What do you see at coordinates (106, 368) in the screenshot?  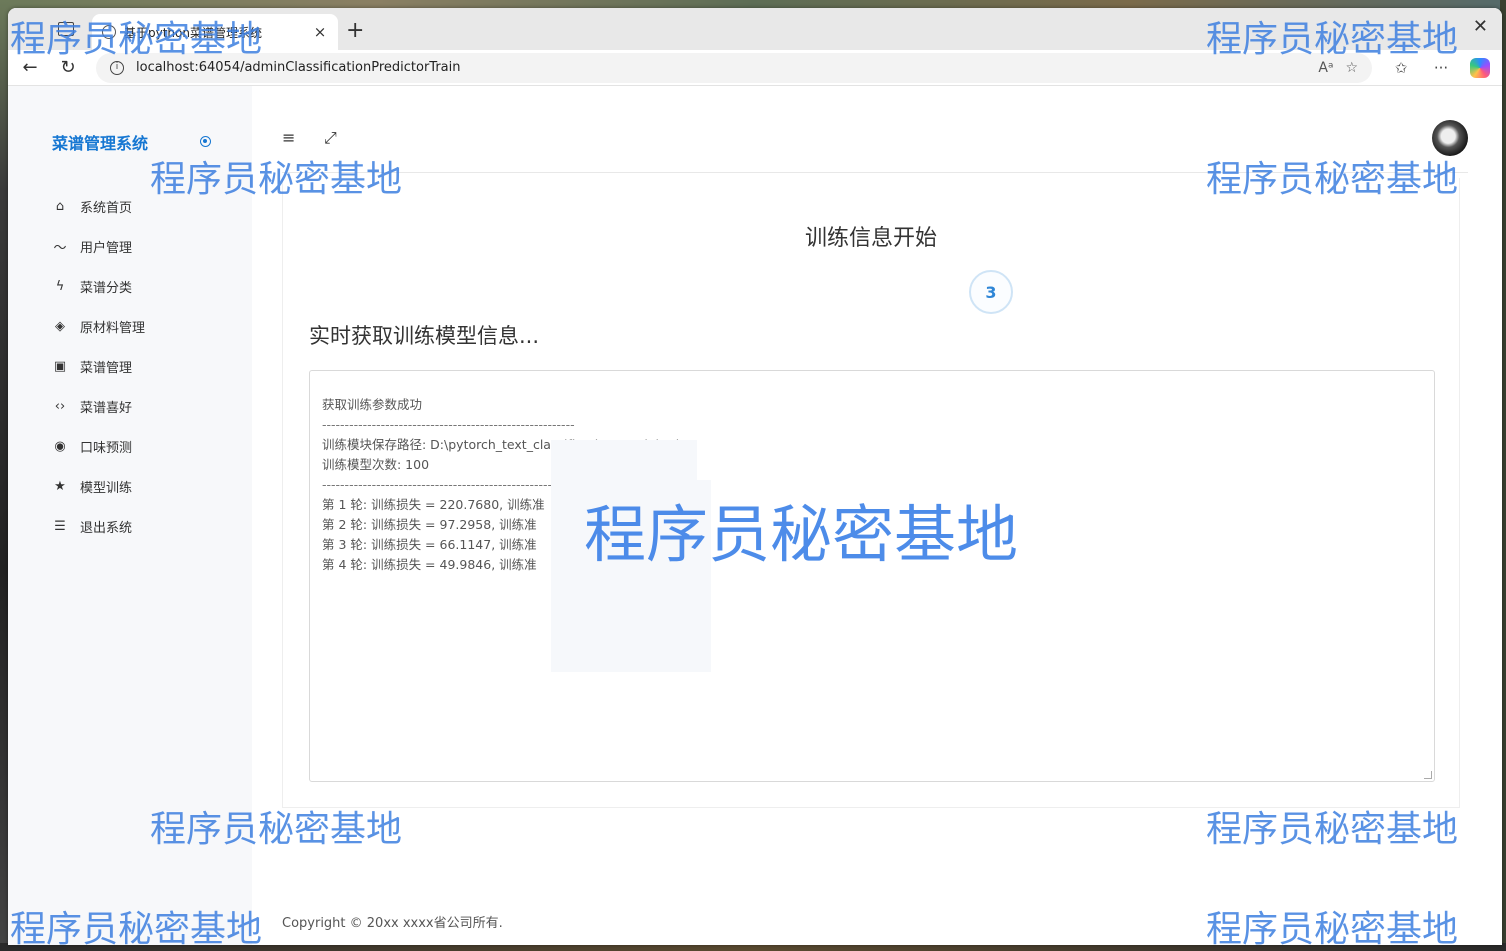 I see `sidebar-item-label: 菜谱管理` at bounding box center [106, 368].